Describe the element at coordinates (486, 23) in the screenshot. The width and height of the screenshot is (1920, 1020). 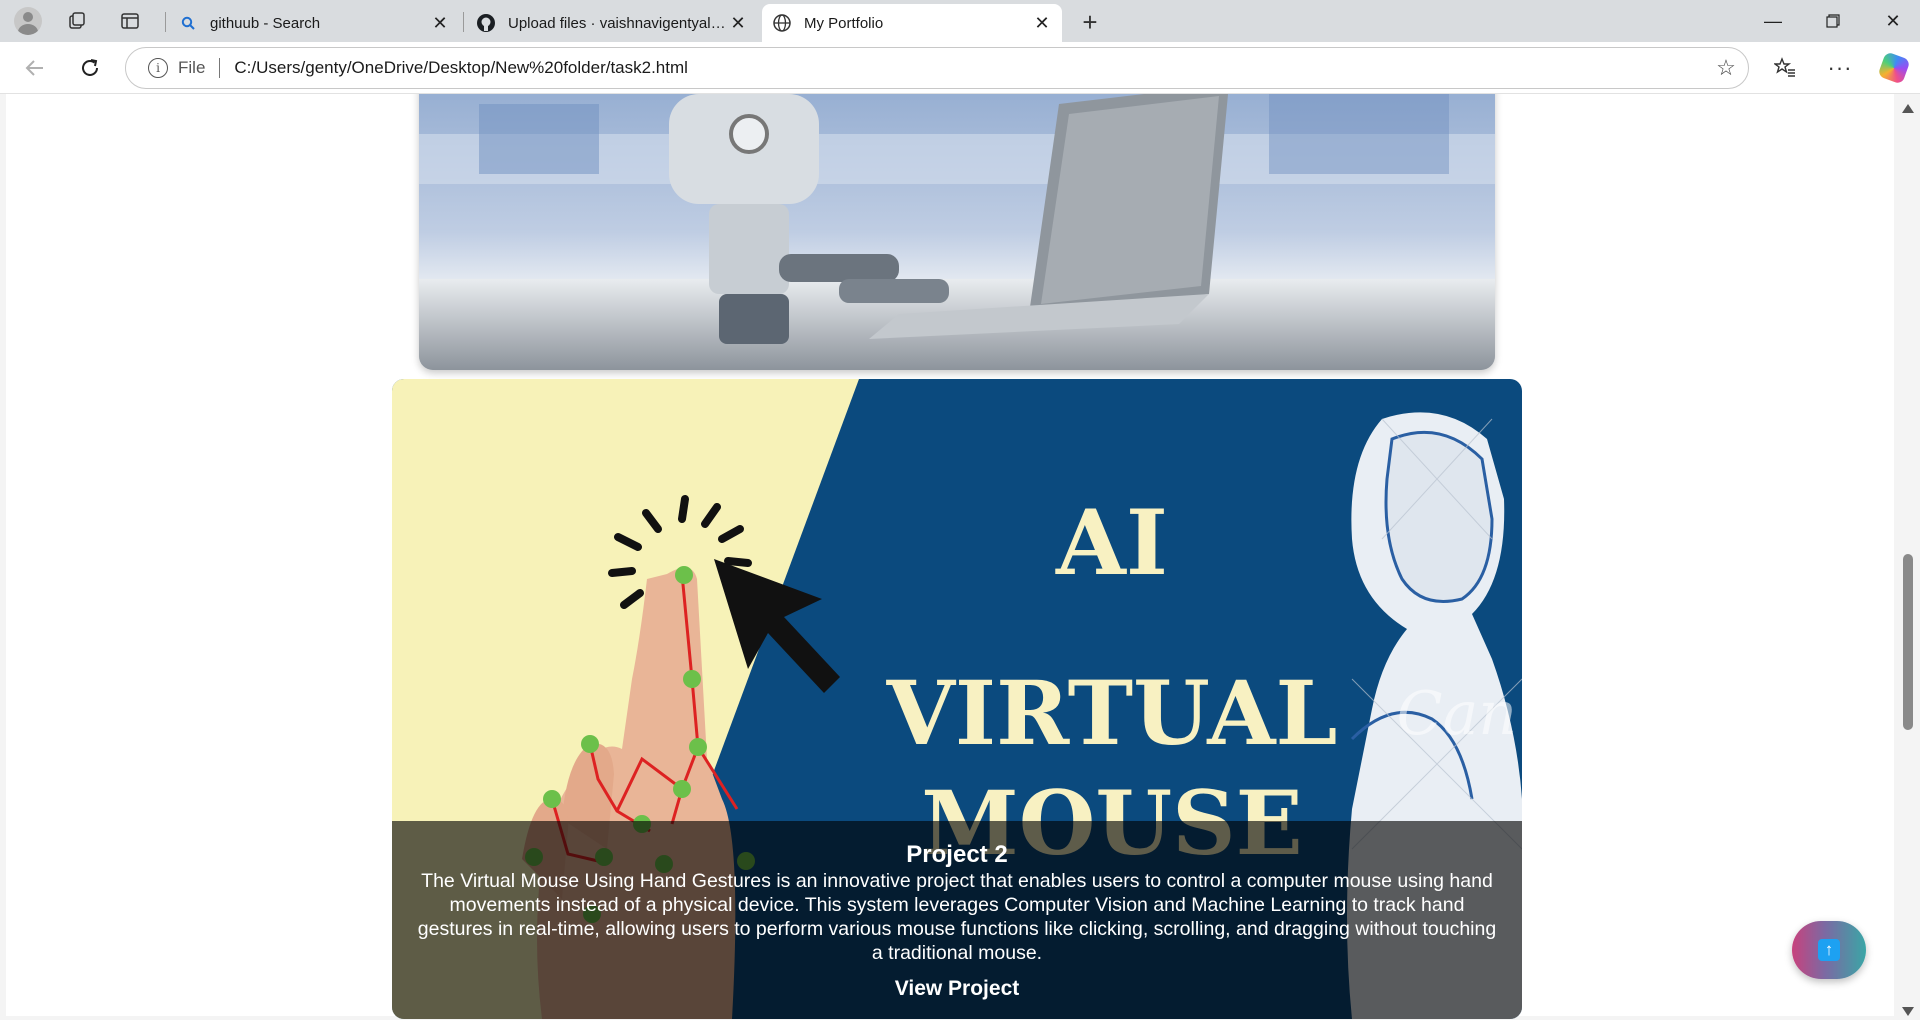
I see `github-icon` at that location.